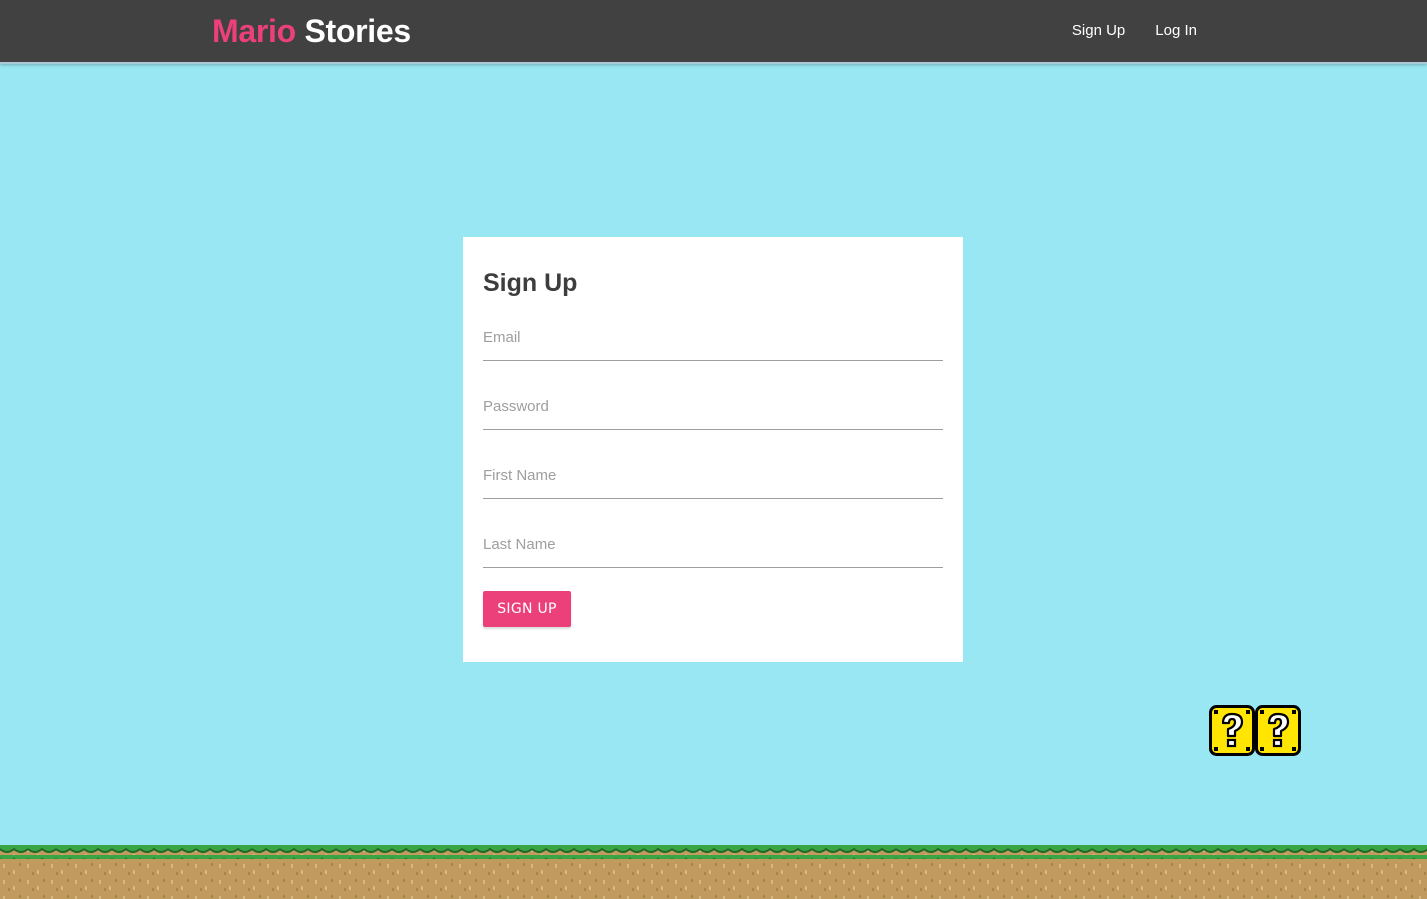 This screenshot has width=1427, height=899. Describe the element at coordinates (527, 609) in the screenshot. I see `signup-submit-button: SIGN UP` at that location.